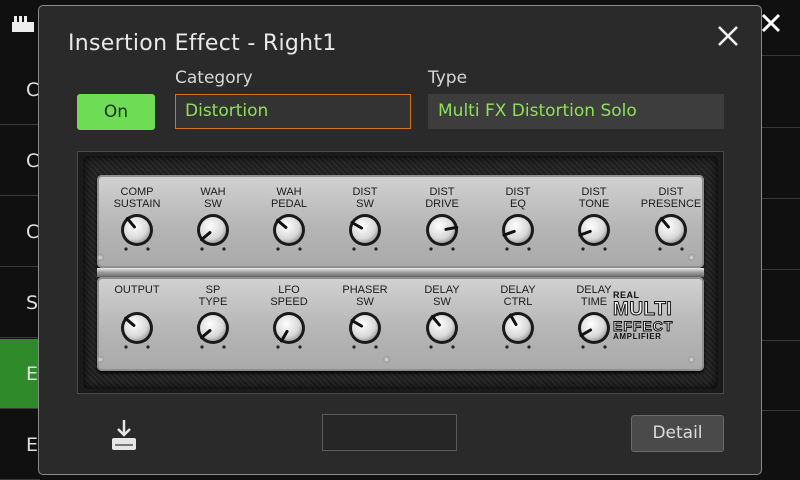  I want to click on knob-label: DIST SW, so click(365, 198).